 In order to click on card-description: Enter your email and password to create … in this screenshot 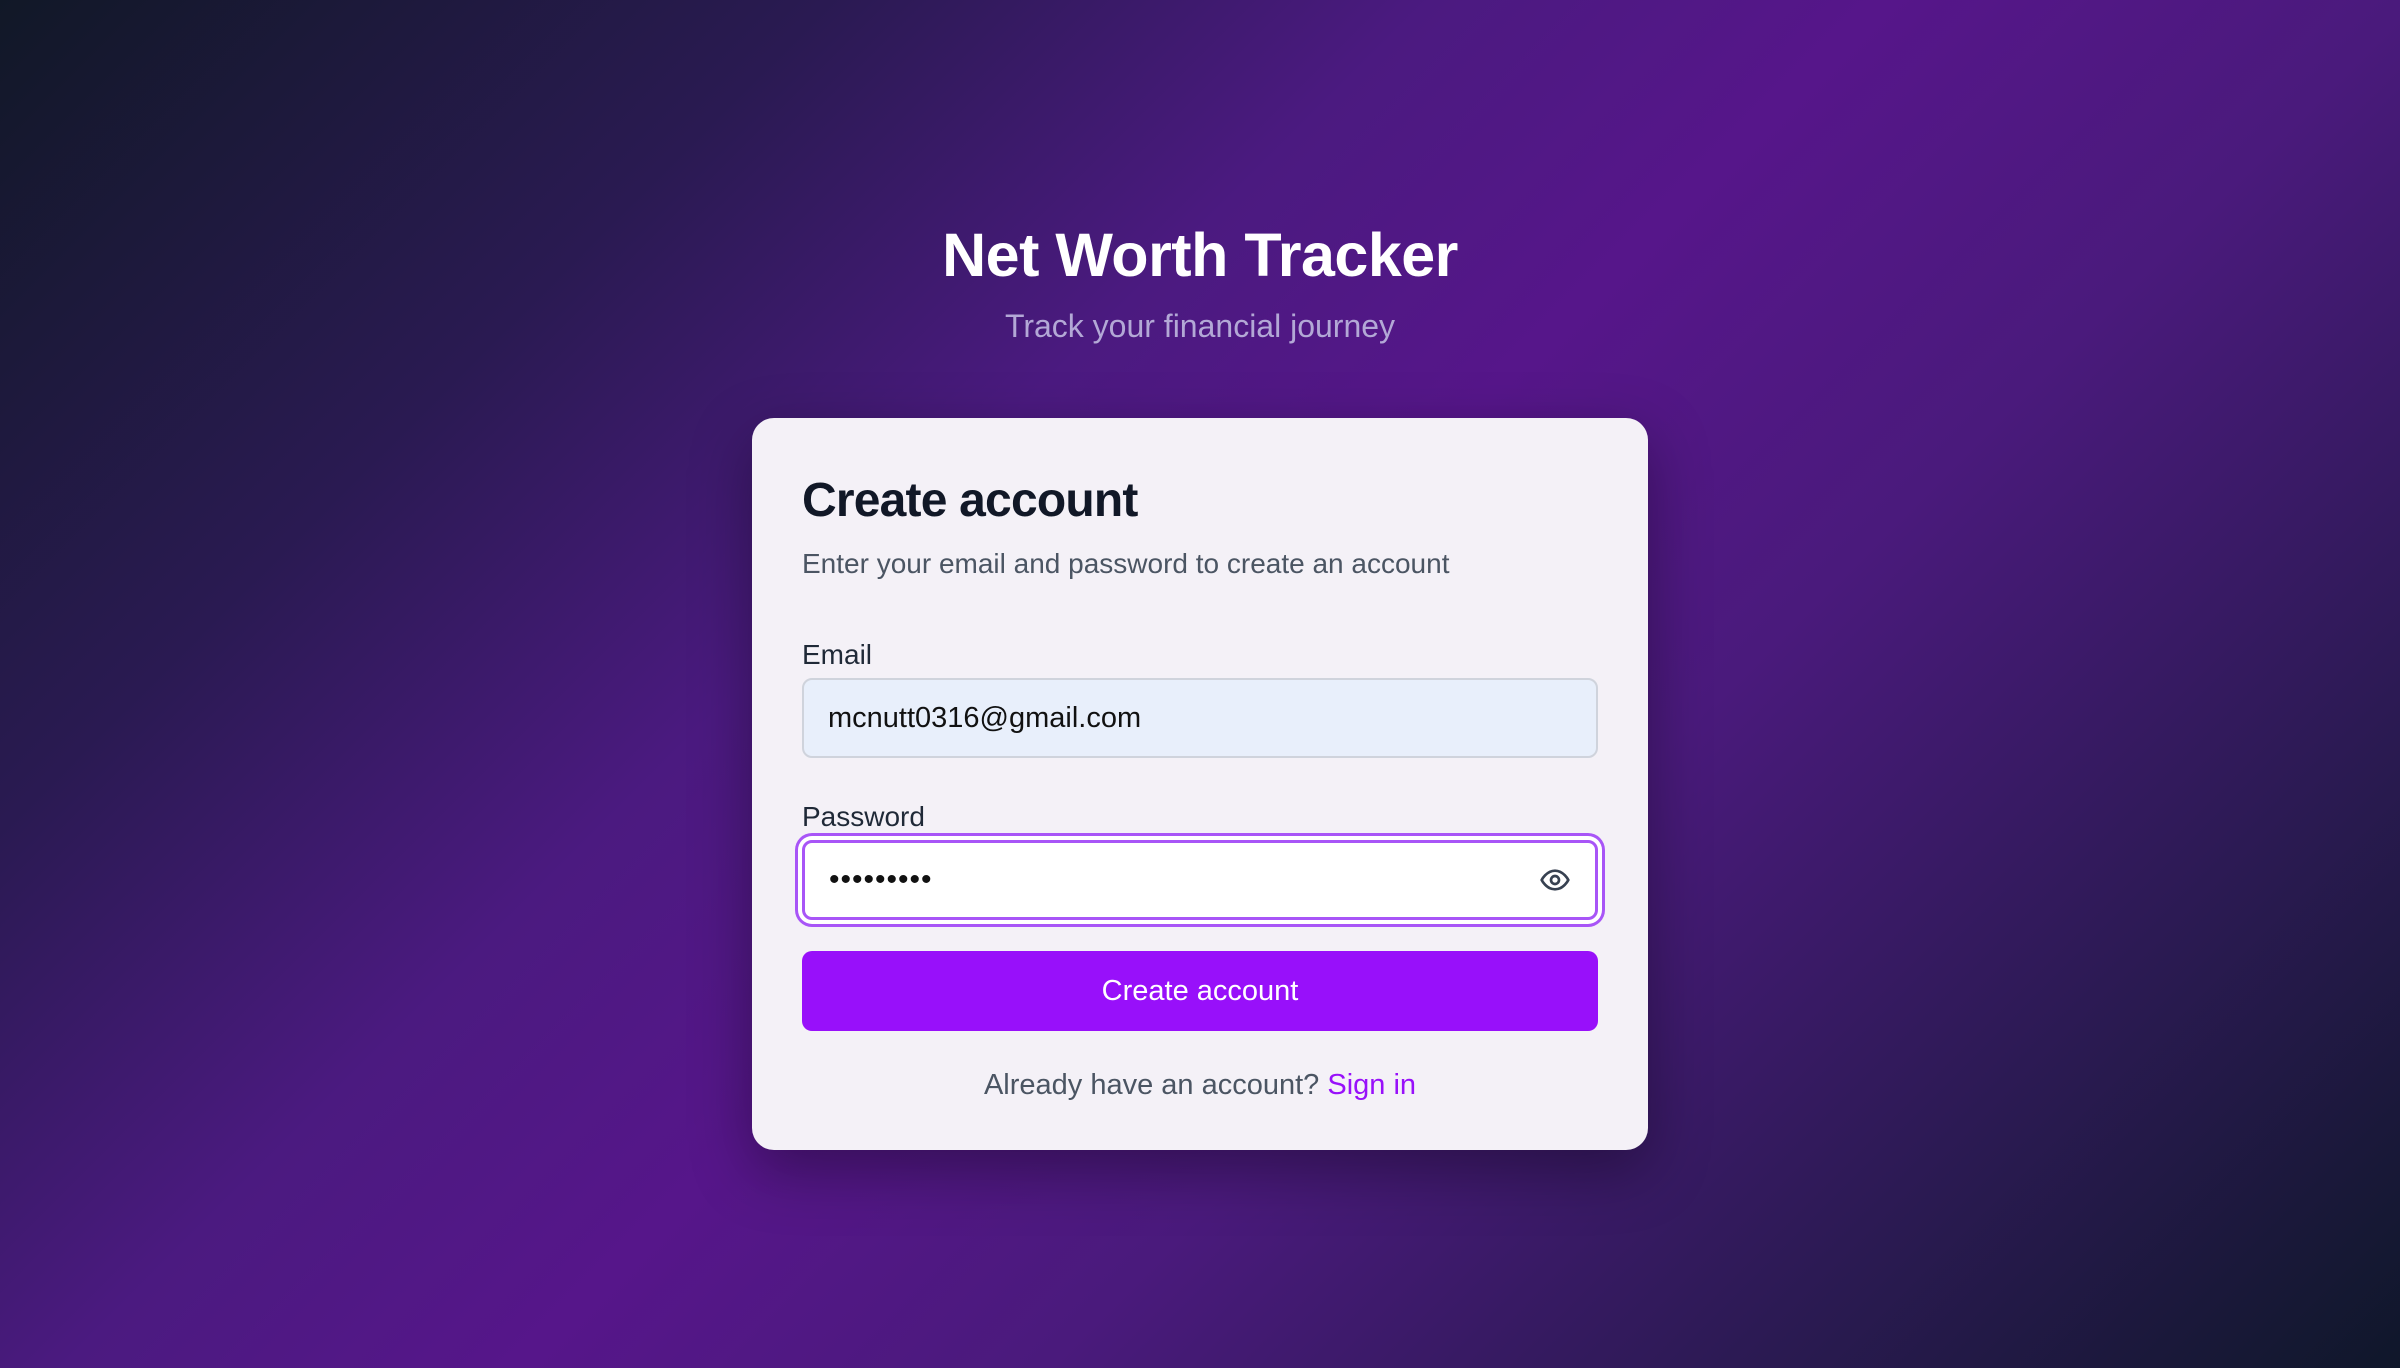, I will do `click(1126, 563)`.